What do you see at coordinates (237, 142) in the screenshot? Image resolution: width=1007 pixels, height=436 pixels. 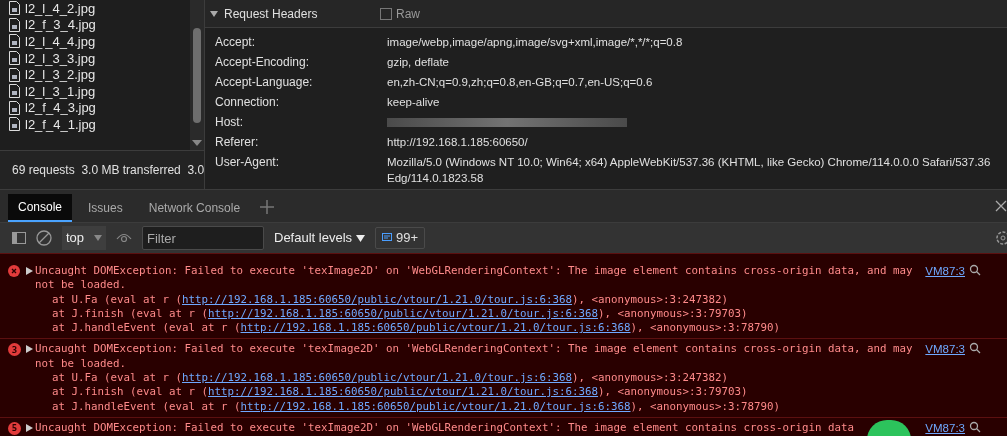 I see `header-name: Referer:` at bounding box center [237, 142].